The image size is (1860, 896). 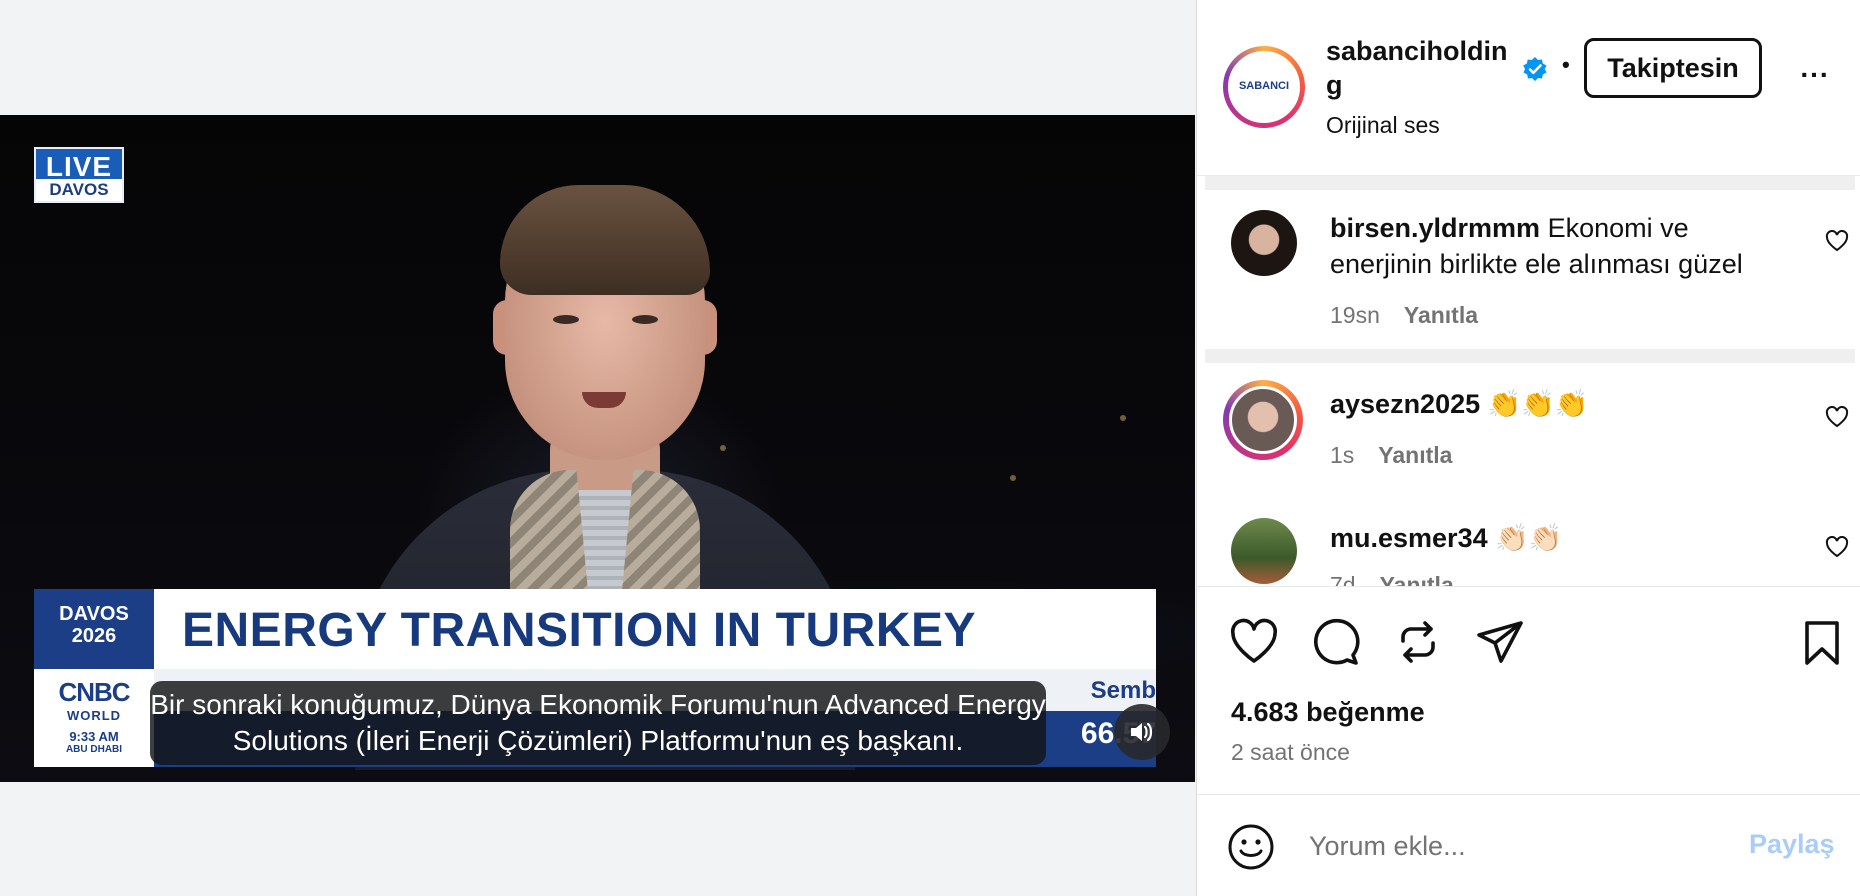 What do you see at coordinates (79, 175) in the screenshot?
I see `live-badge: LIVE DAVOS` at bounding box center [79, 175].